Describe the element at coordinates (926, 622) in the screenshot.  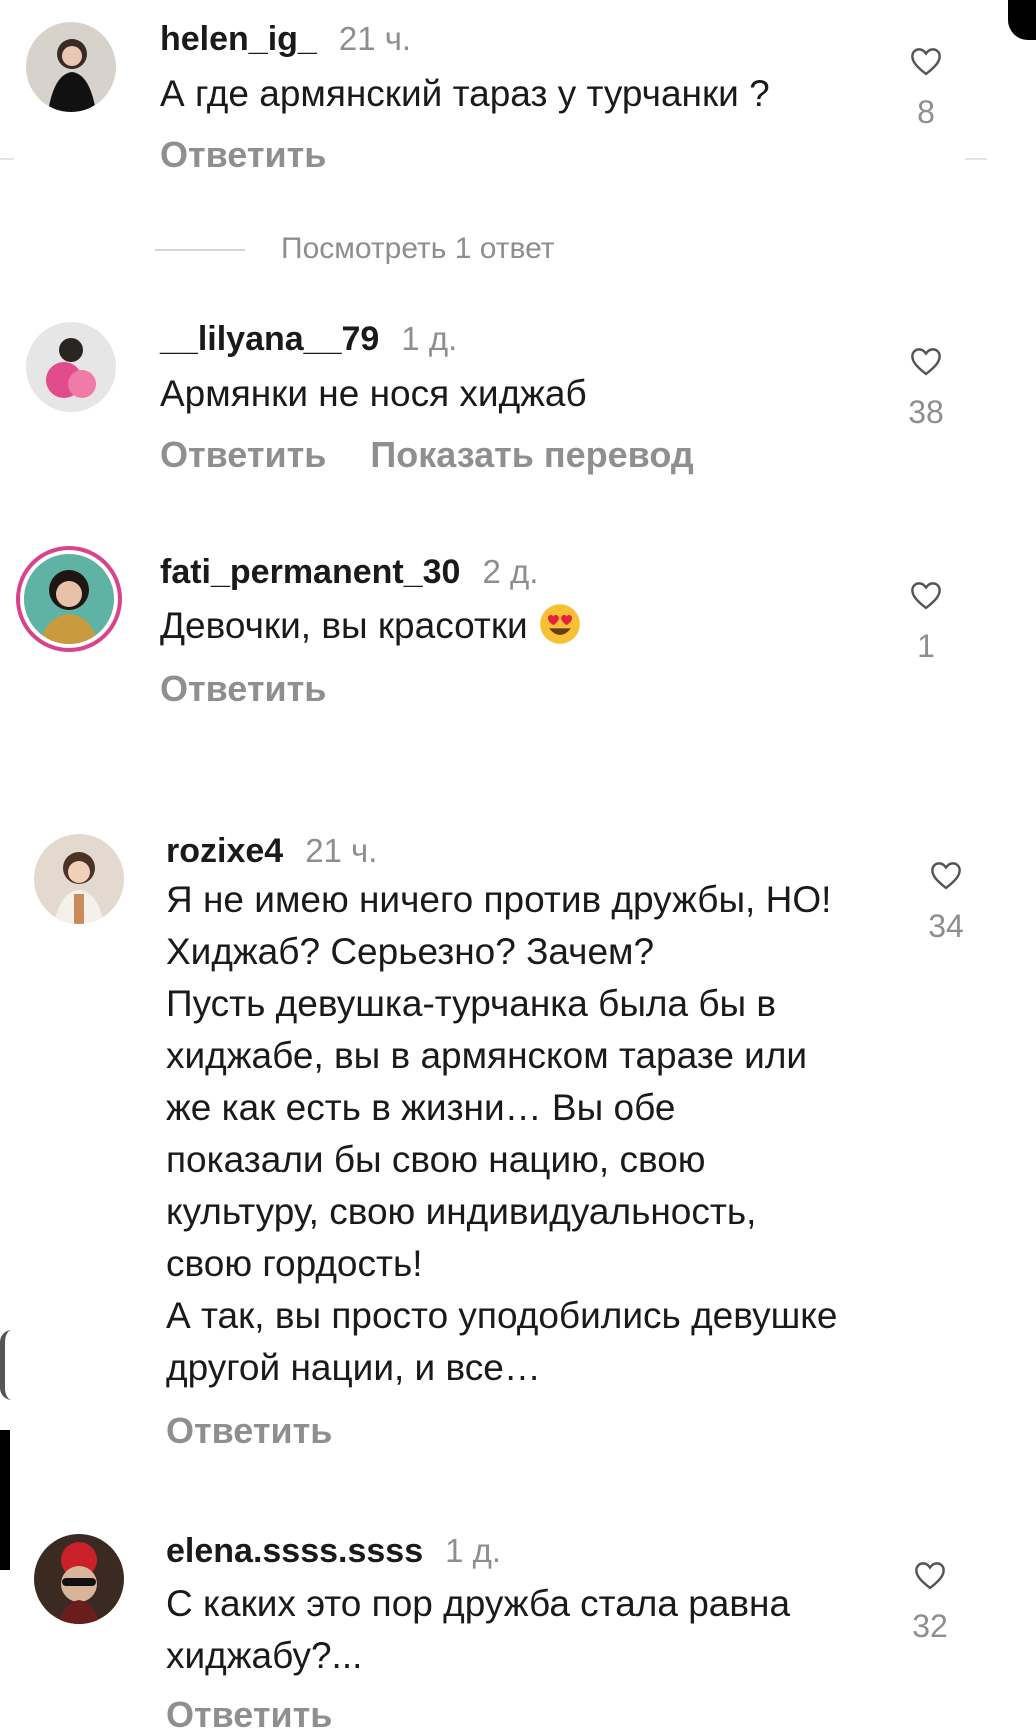
I see `like-button: 1` at that location.